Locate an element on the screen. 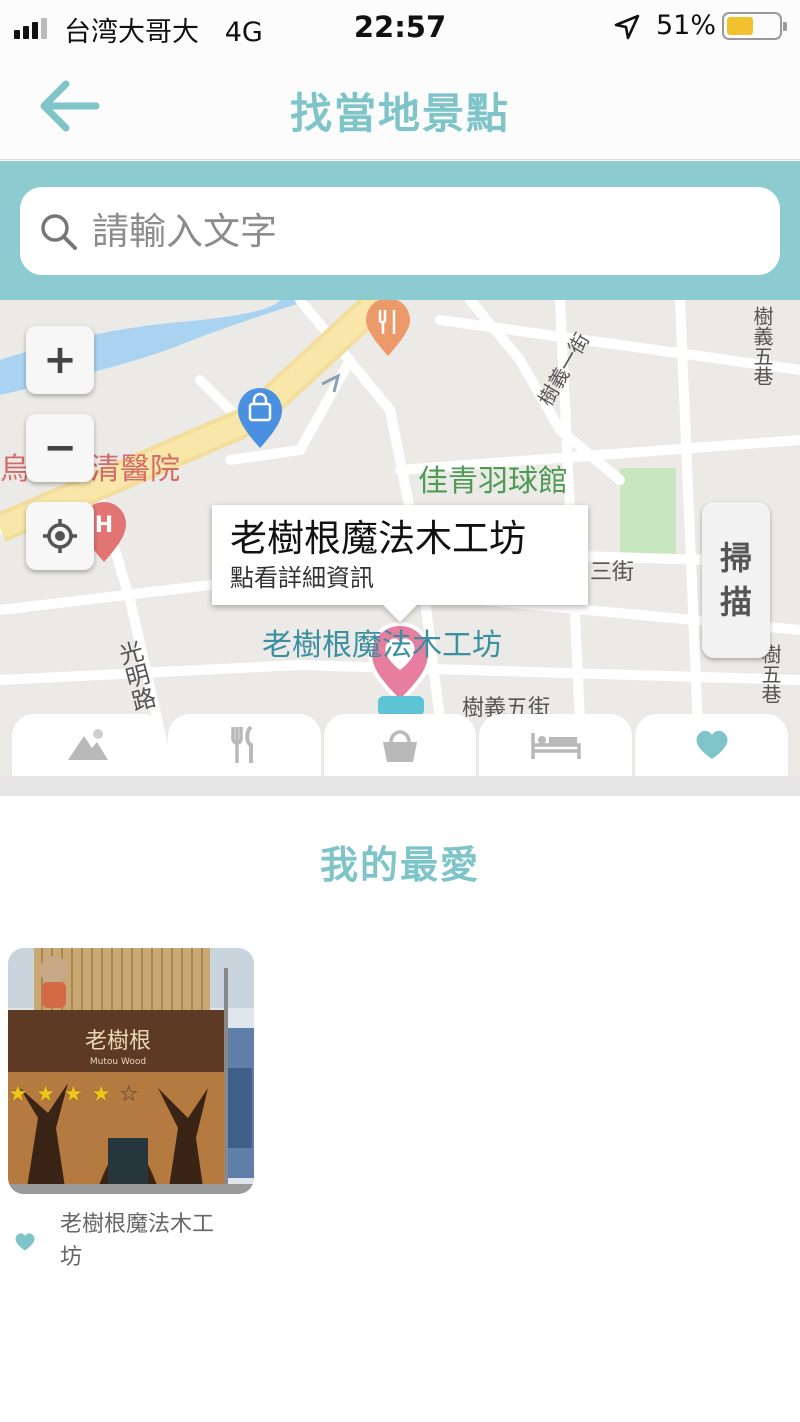 Image resolution: width=800 pixels, height=1422 pixels. category-tabs is located at coordinates (400, 745).